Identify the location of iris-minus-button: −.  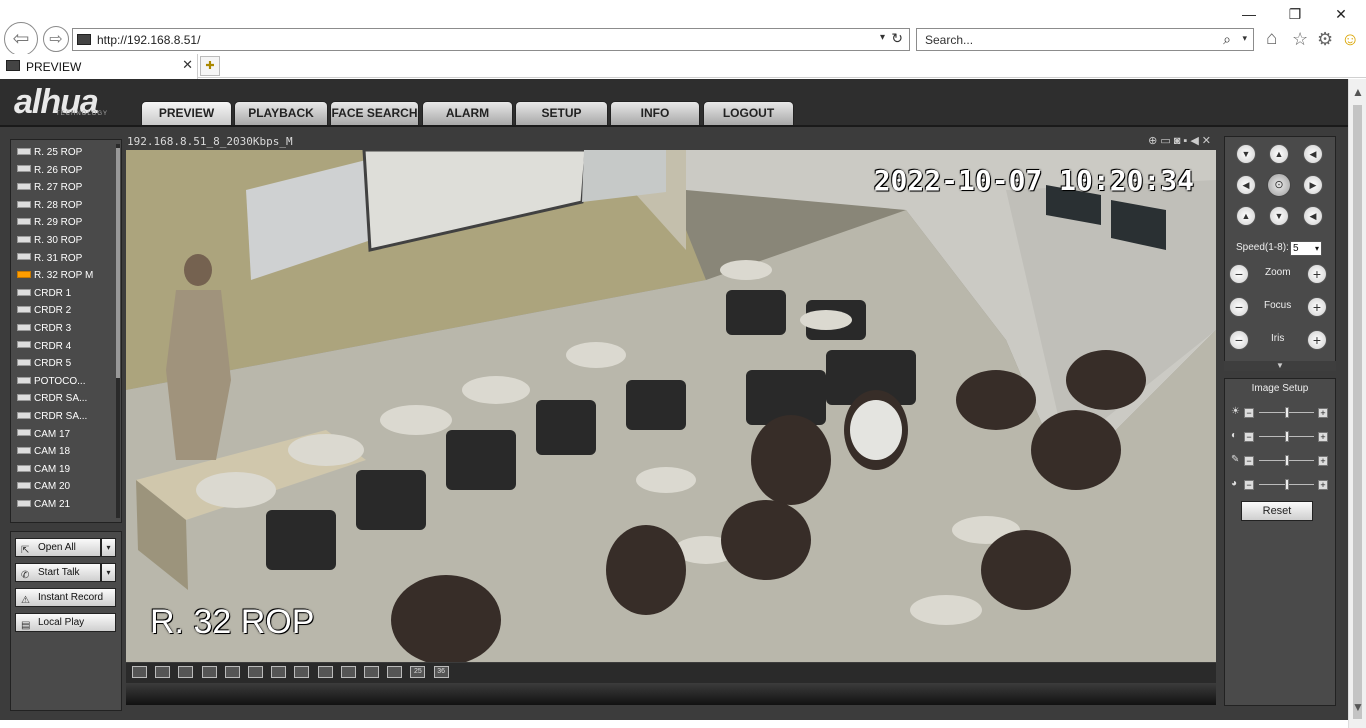
(1239, 340).